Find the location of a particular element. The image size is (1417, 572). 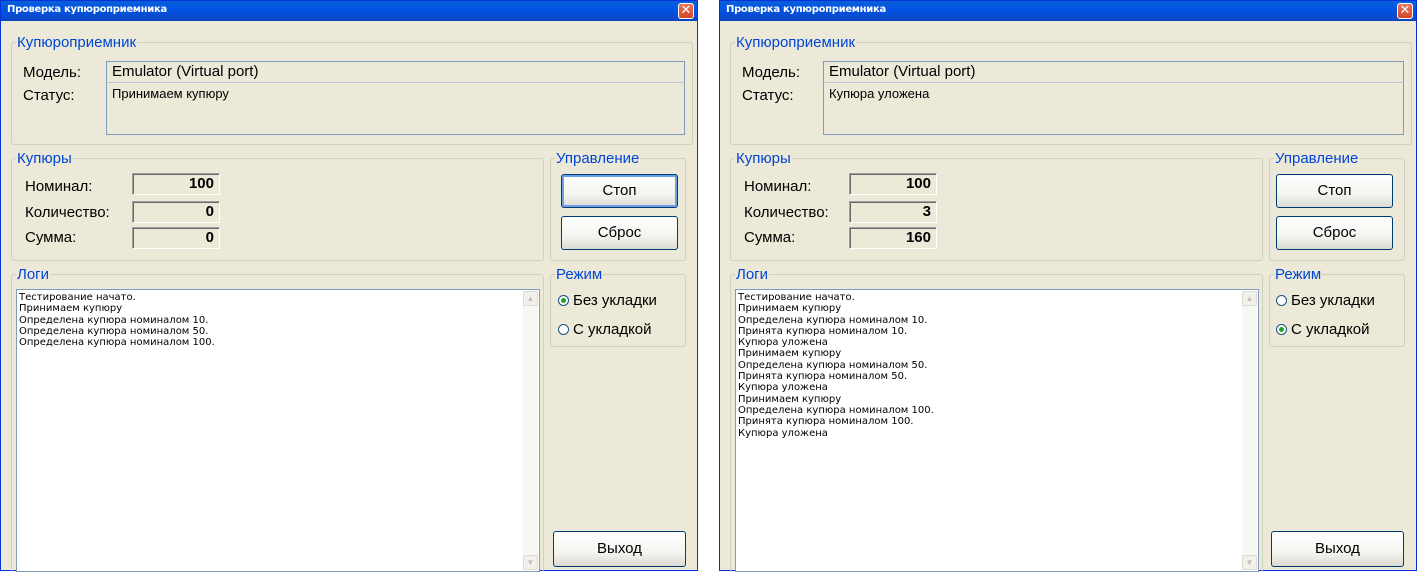

sum-field: 0 is located at coordinates (176, 238).